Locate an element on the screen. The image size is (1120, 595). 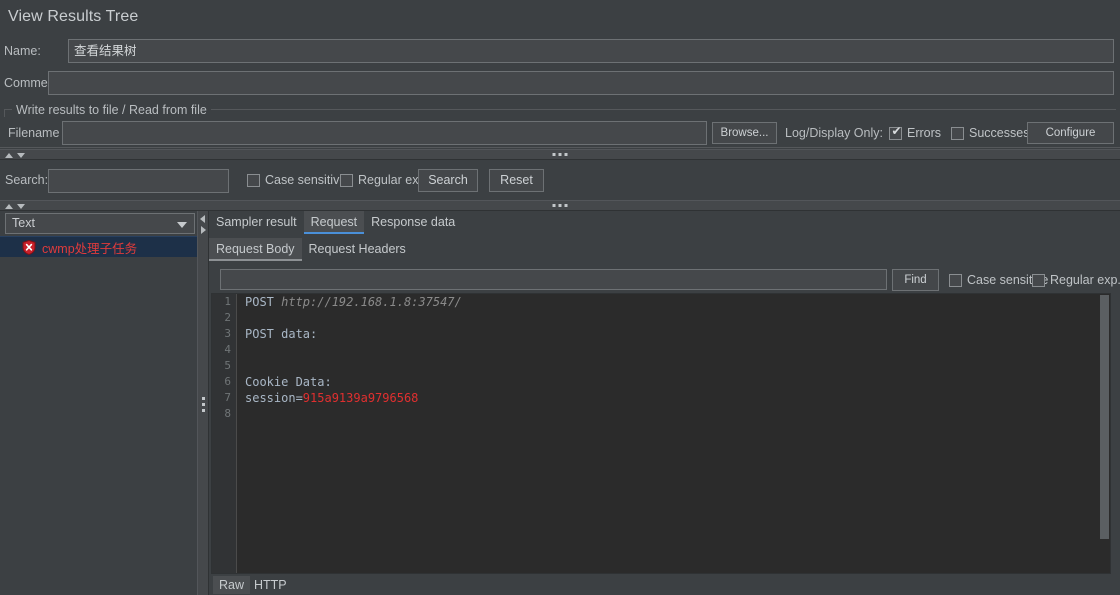
find-case-sensitive-checkbox is located at coordinates (955, 280).